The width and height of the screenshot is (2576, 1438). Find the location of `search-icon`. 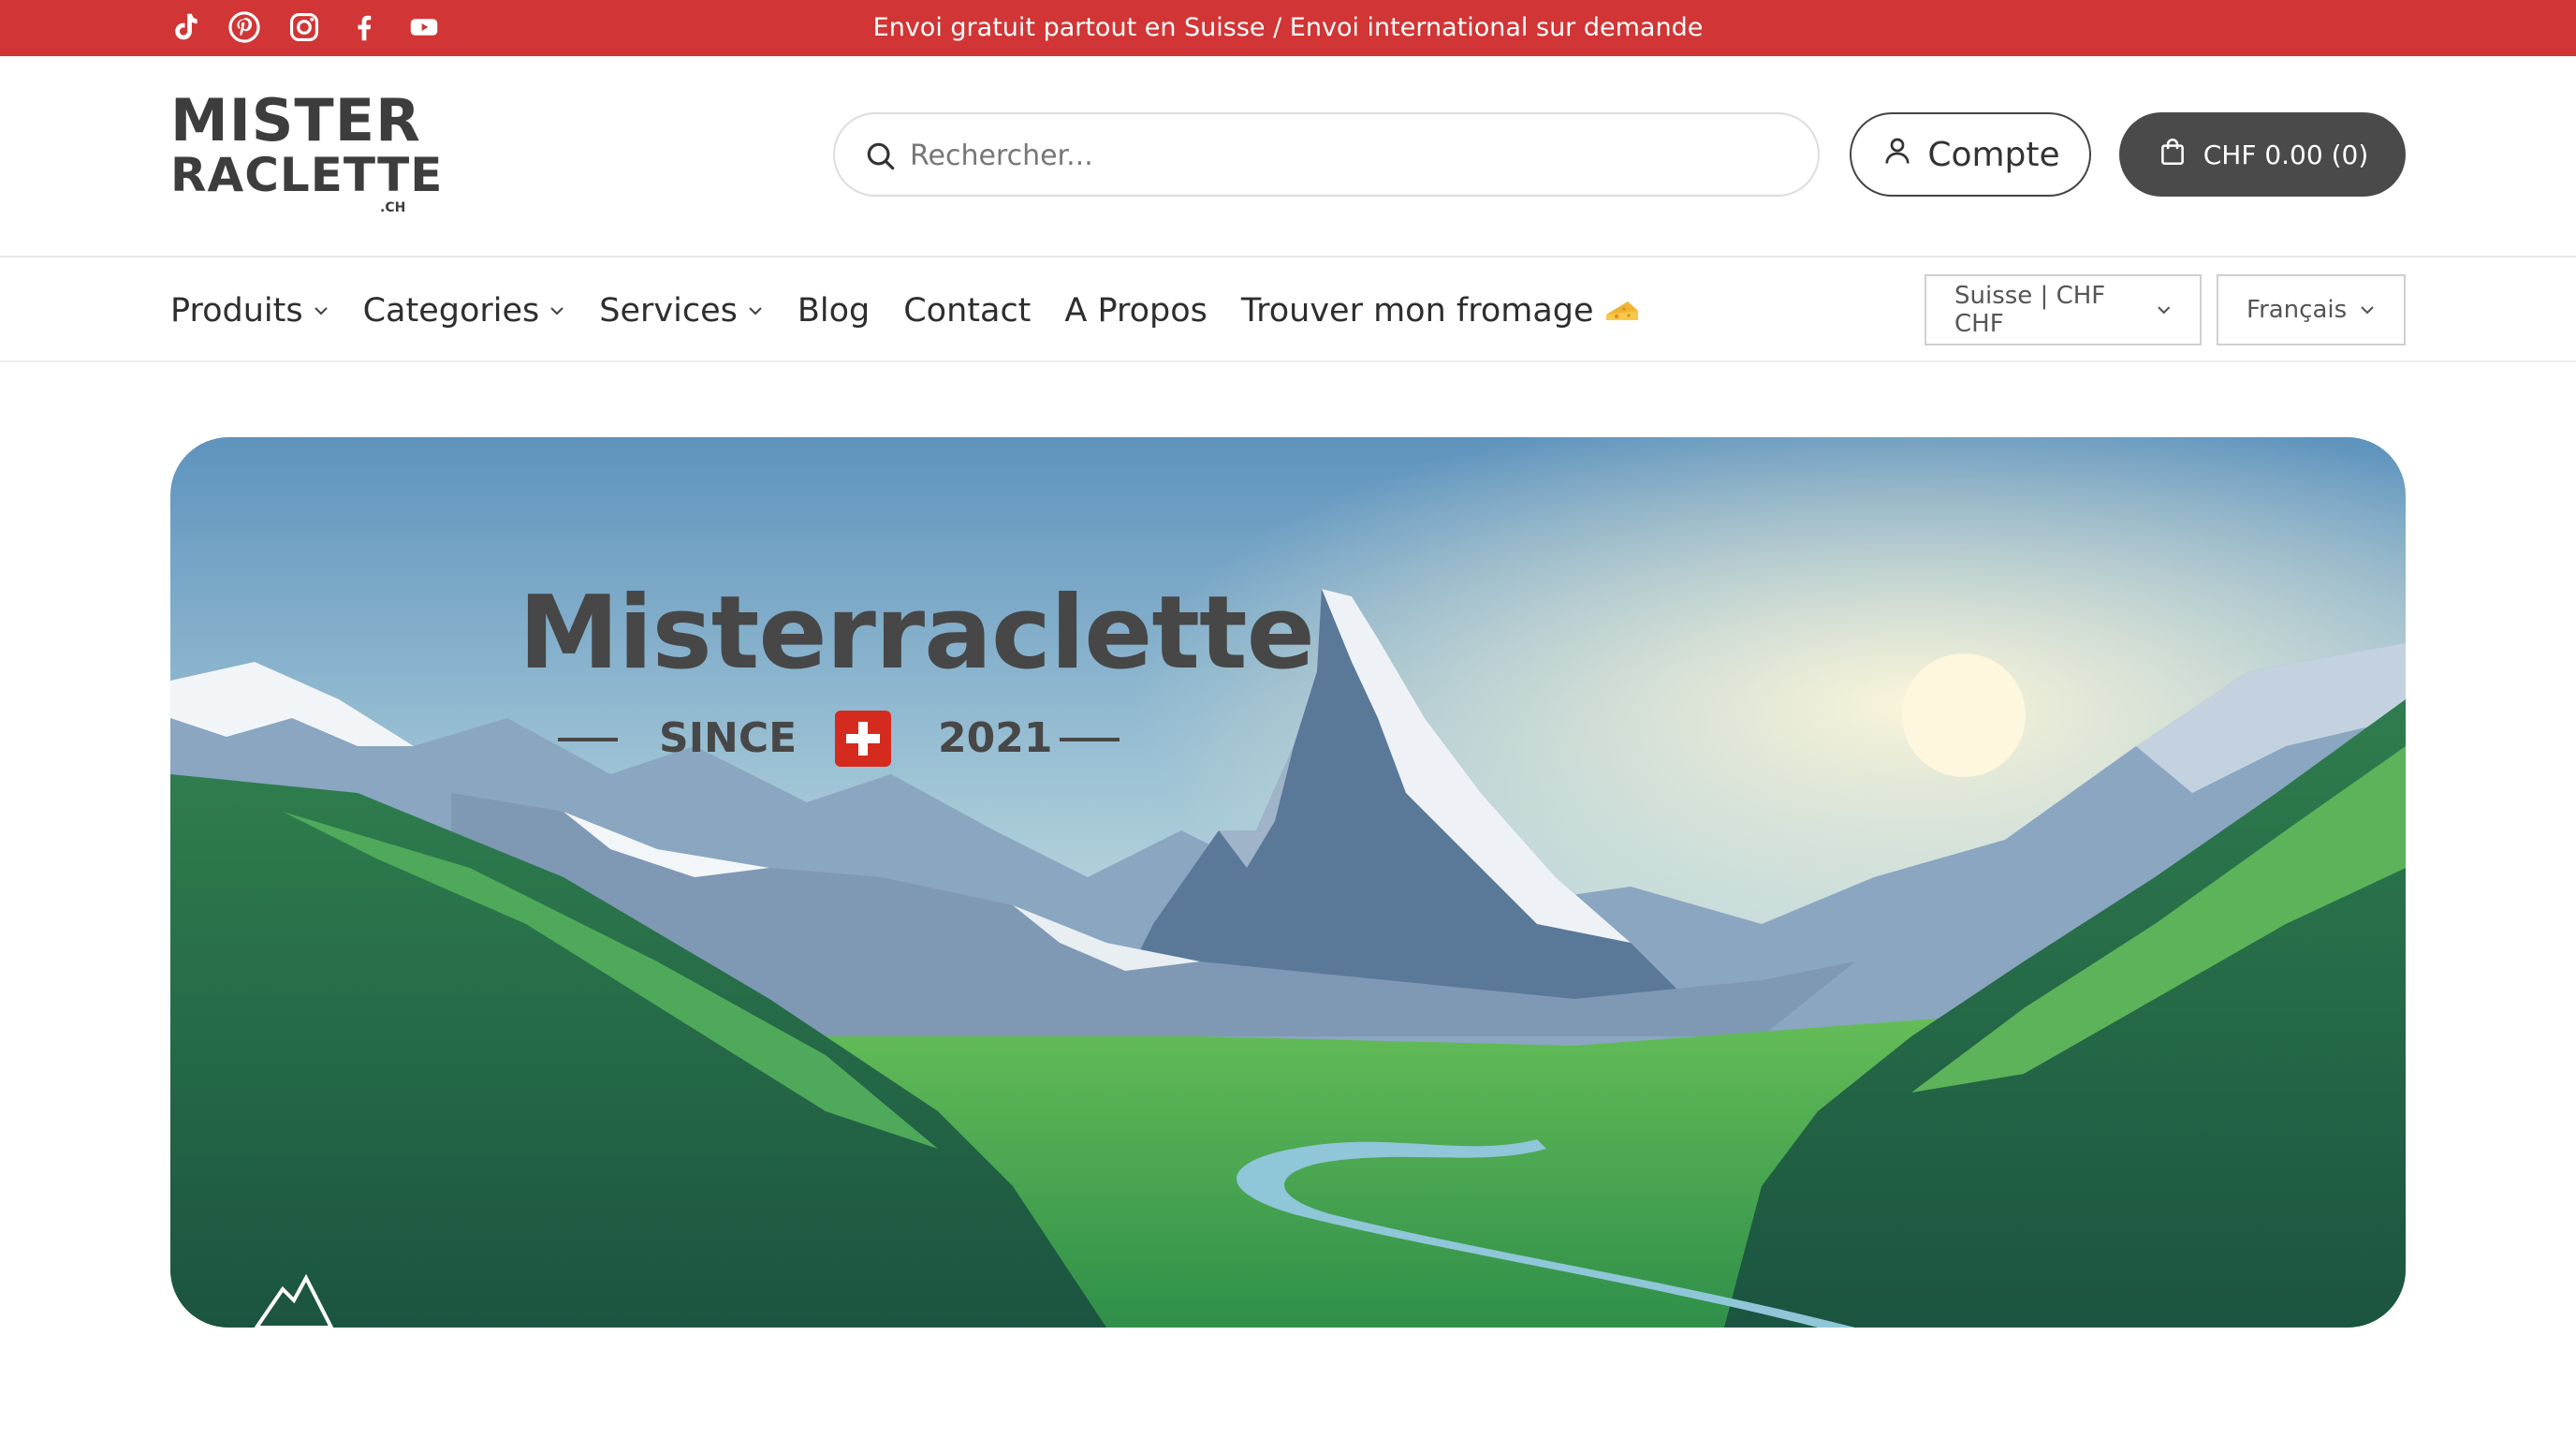

search-icon is located at coordinates (881, 156).